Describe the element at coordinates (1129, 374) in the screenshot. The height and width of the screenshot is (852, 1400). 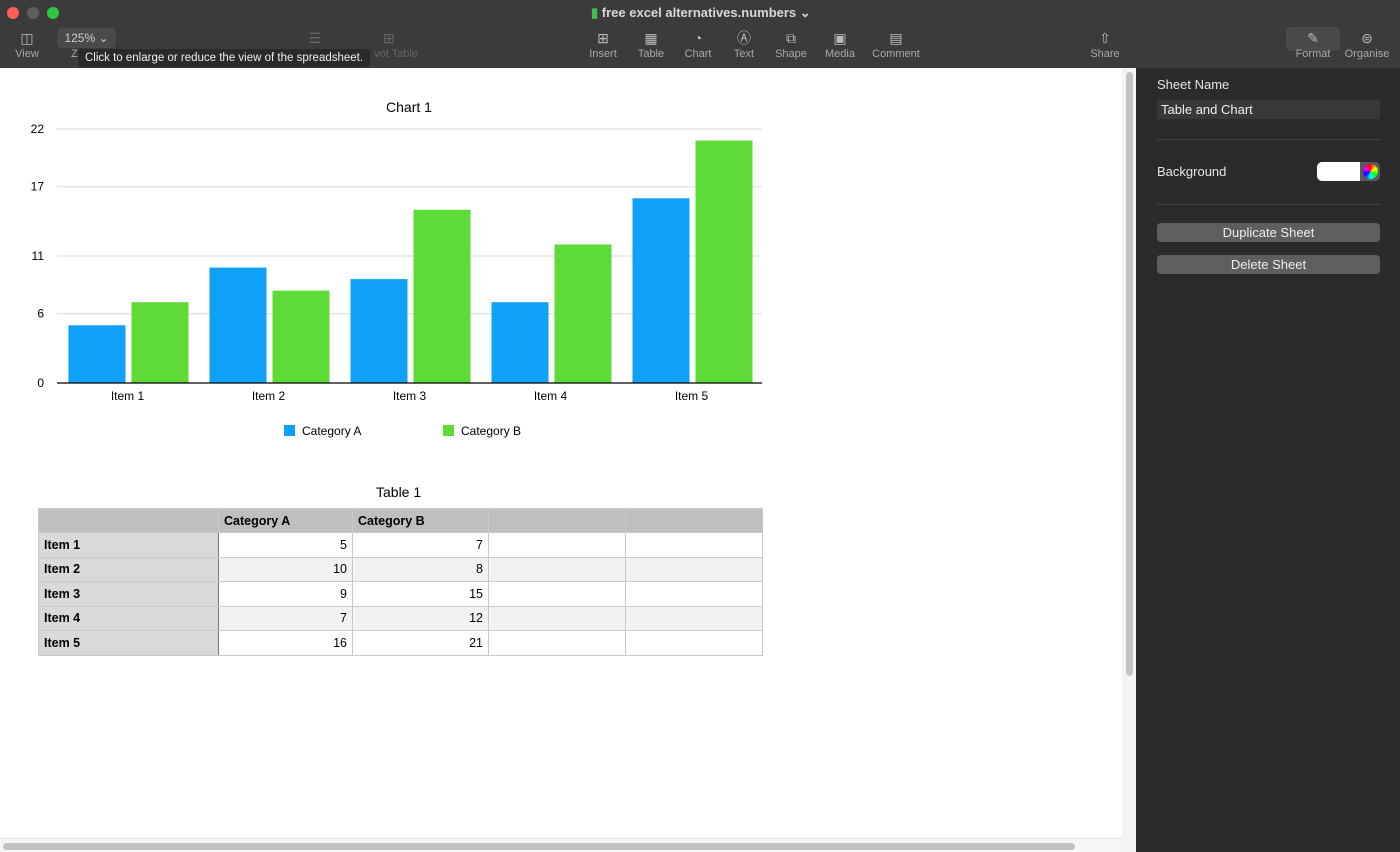
I see `vertical-scroll-thumb` at that location.